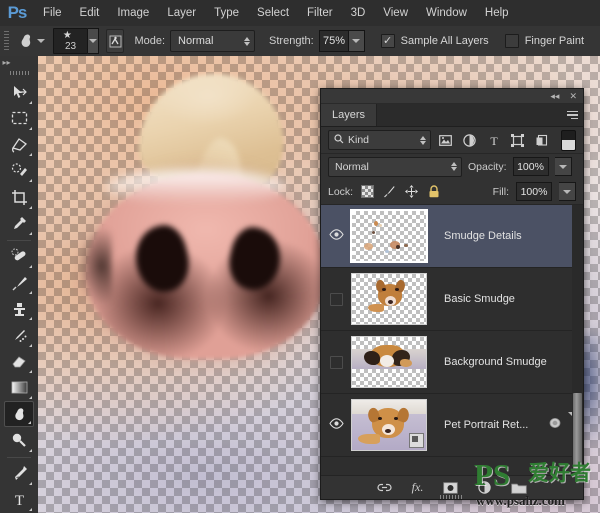 This screenshot has width=600, height=513. What do you see at coordinates (19, 73) in the screenshot?
I see `tools-panel-grip` at bounding box center [19, 73].